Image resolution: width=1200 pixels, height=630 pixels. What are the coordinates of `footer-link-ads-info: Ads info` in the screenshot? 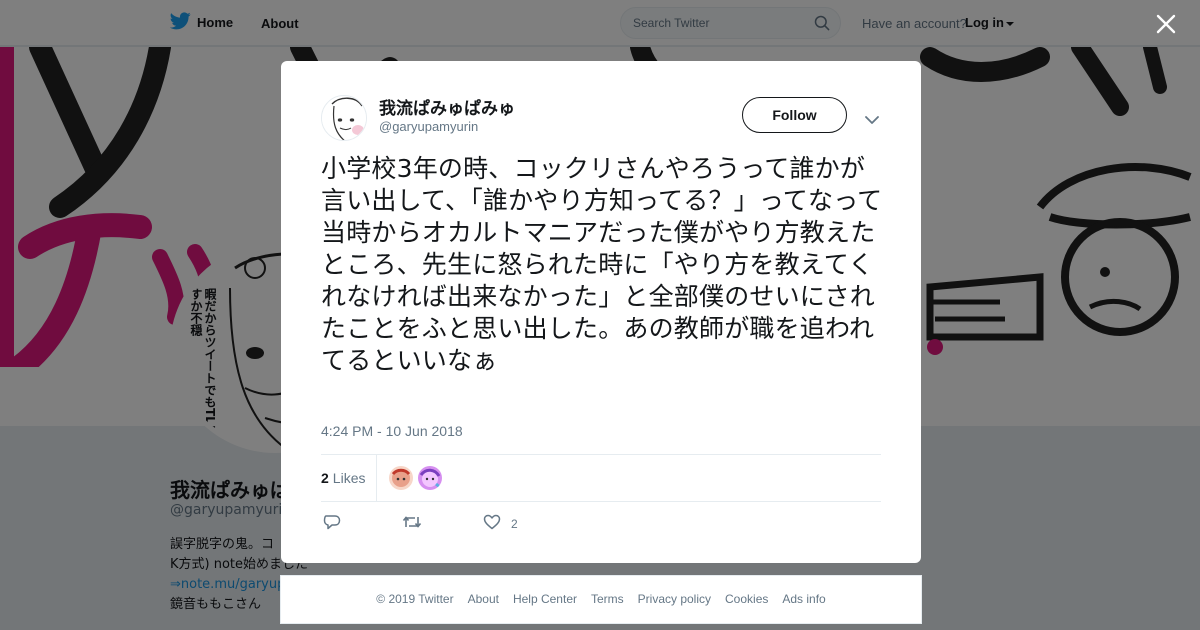 It's located at (803, 599).